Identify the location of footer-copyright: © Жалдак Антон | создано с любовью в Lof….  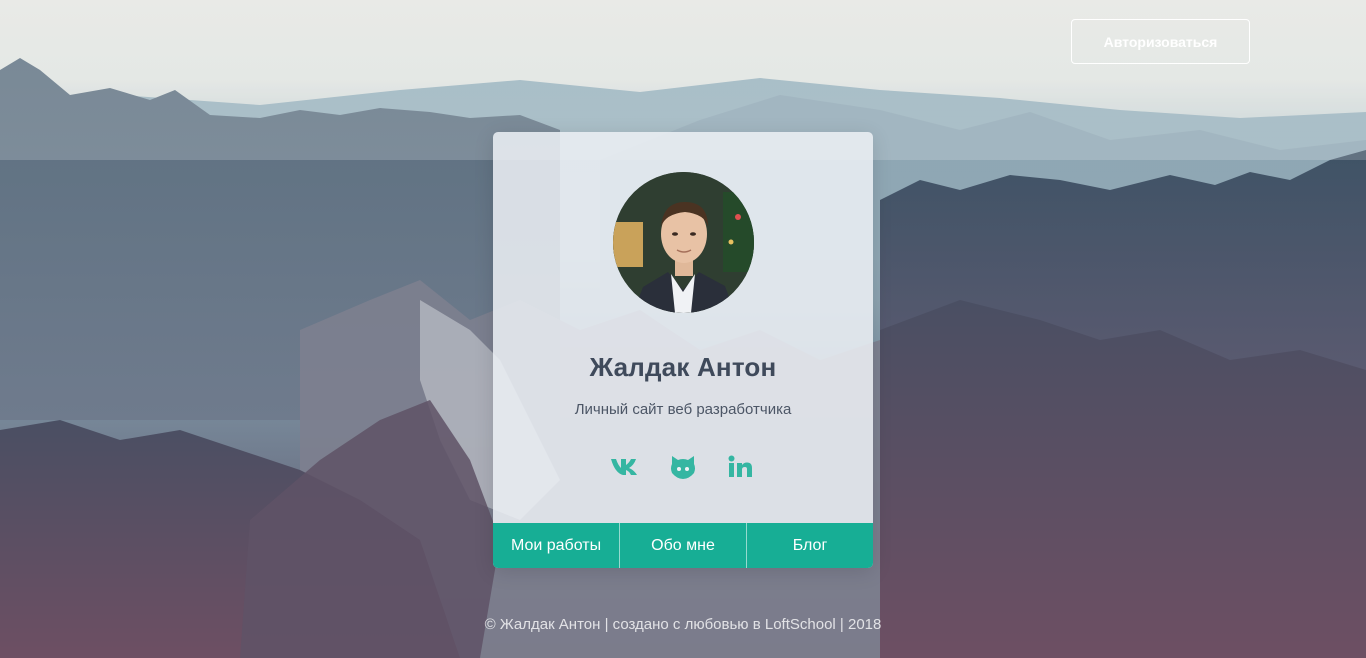
(683, 624).